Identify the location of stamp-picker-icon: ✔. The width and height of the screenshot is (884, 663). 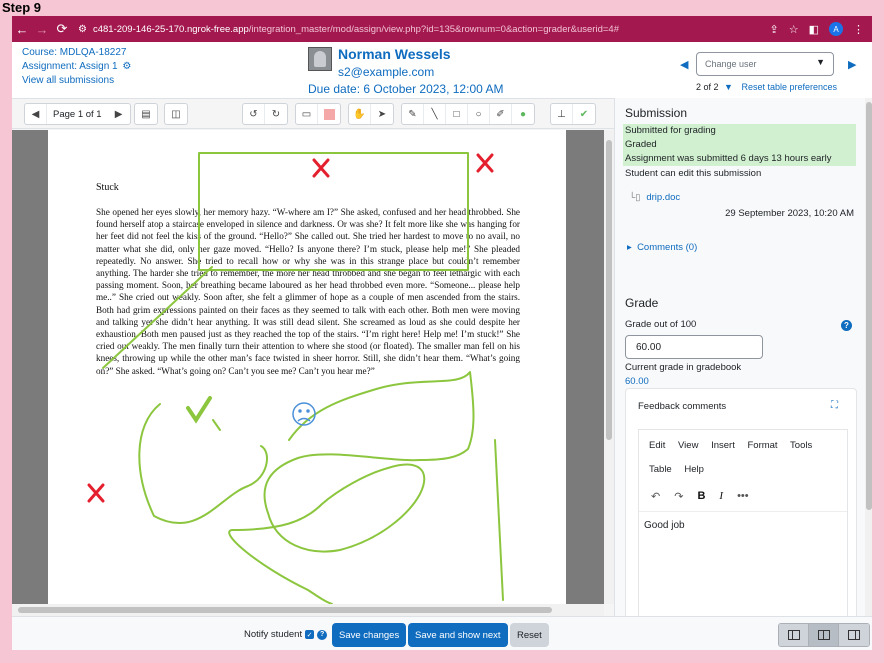
(584, 114).